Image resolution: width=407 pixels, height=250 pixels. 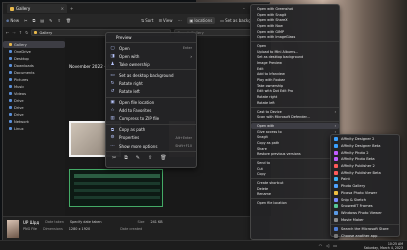 I want to click on thumbnail-wide, so click(x=116, y=188).